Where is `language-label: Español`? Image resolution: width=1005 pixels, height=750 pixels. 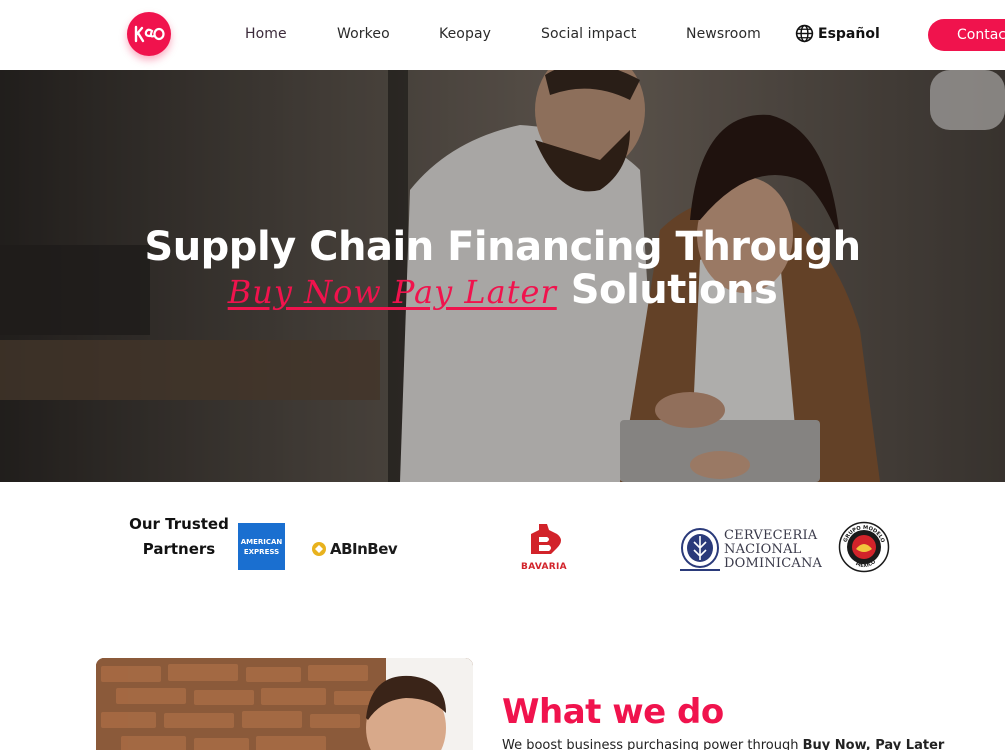 language-label: Español is located at coordinates (849, 33).